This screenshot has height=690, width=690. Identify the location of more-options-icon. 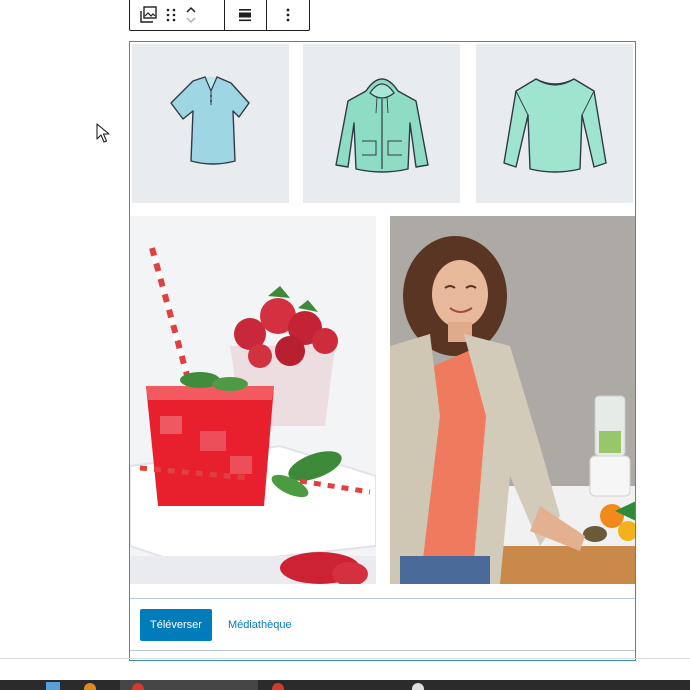
(288, 15).